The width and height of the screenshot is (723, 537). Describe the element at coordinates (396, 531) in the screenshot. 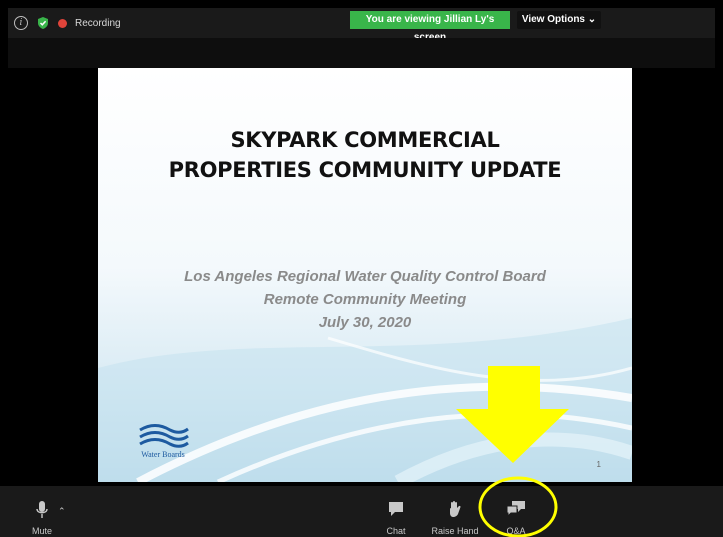

I see `chat-label: Chat` at that location.